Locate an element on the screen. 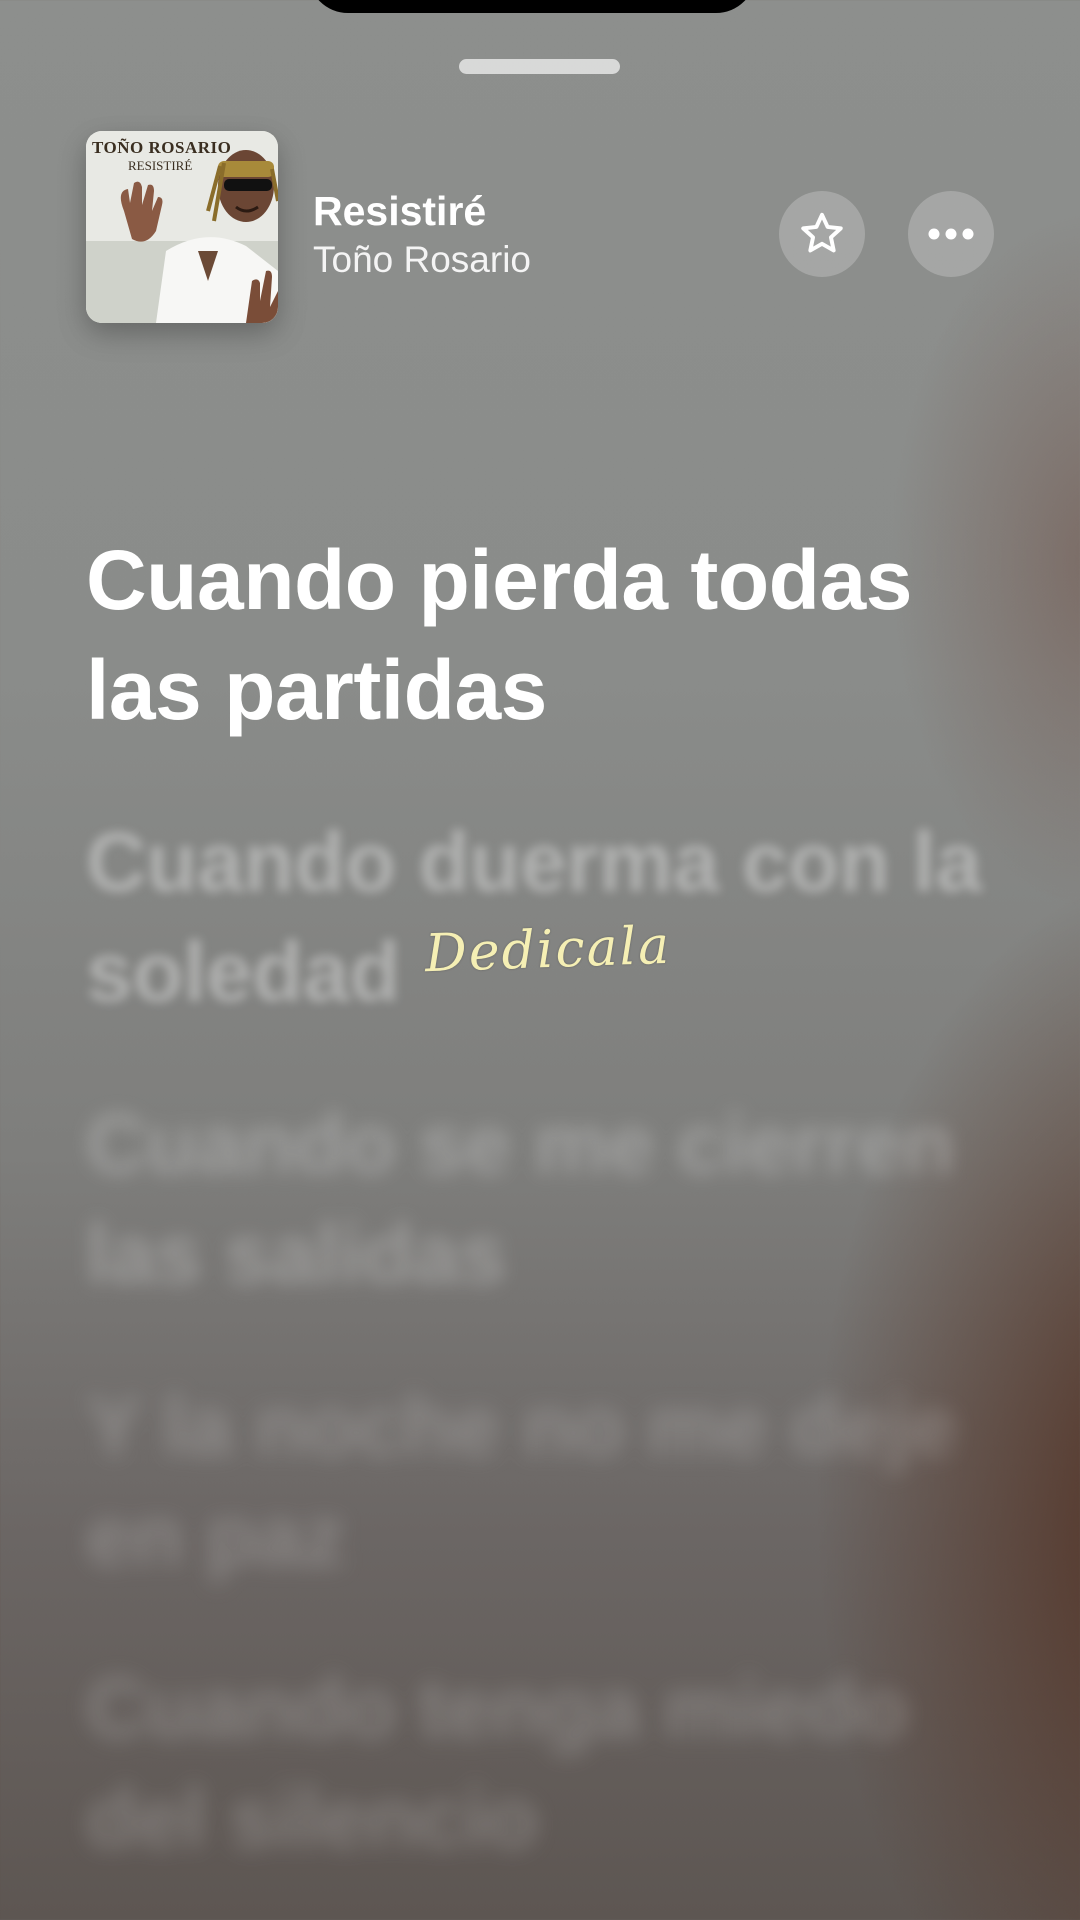 The width and height of the screenshot is (1080, 1920). album-art-title: TOÑO ROSARIO is located at coordinates (162, 147).